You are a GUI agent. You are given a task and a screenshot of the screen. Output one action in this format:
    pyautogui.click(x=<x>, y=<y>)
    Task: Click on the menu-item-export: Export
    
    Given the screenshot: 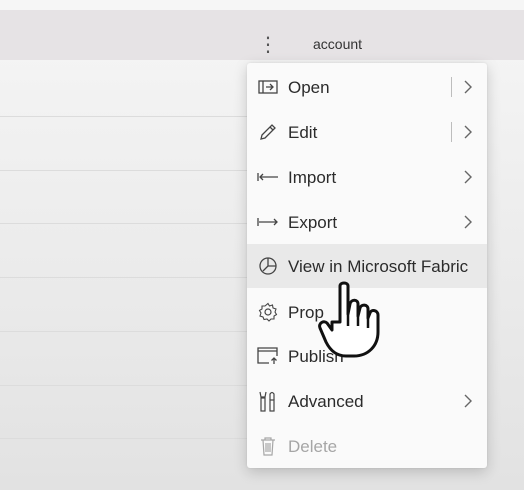 What is the action you would take?
    pyautogui.click(x=367, y=222)
    